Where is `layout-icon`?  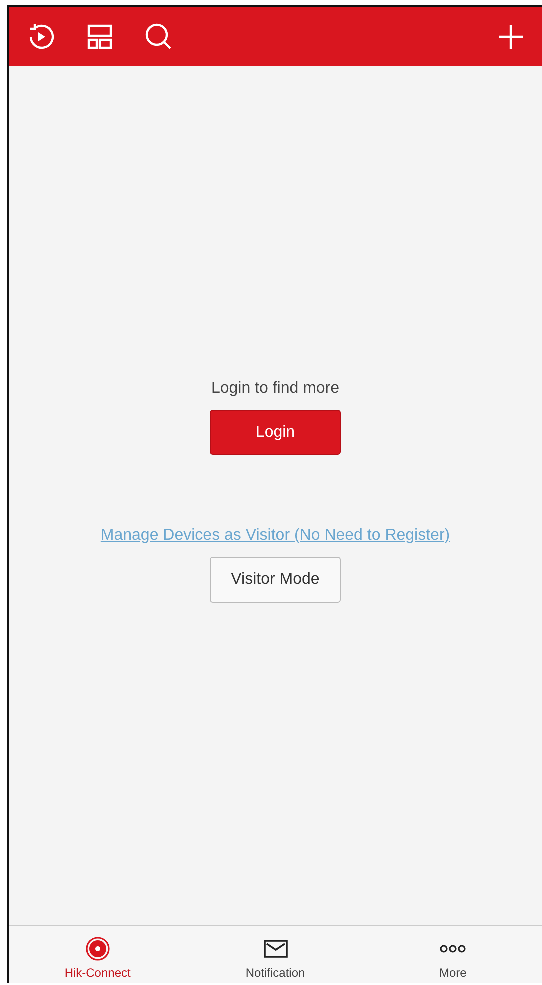 layout-icon is located at coordinates (100, 36).